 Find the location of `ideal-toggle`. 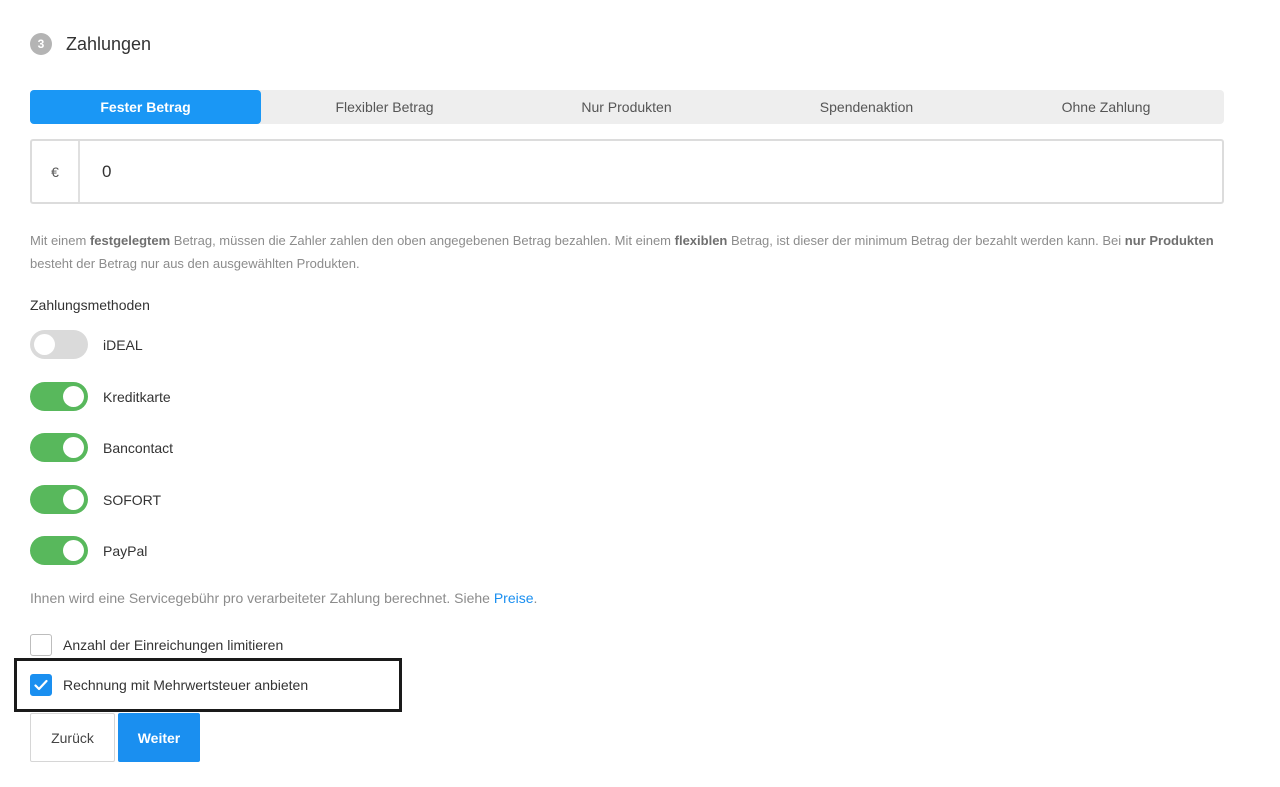

ideal-toggle is located at coordinates (59, 344).